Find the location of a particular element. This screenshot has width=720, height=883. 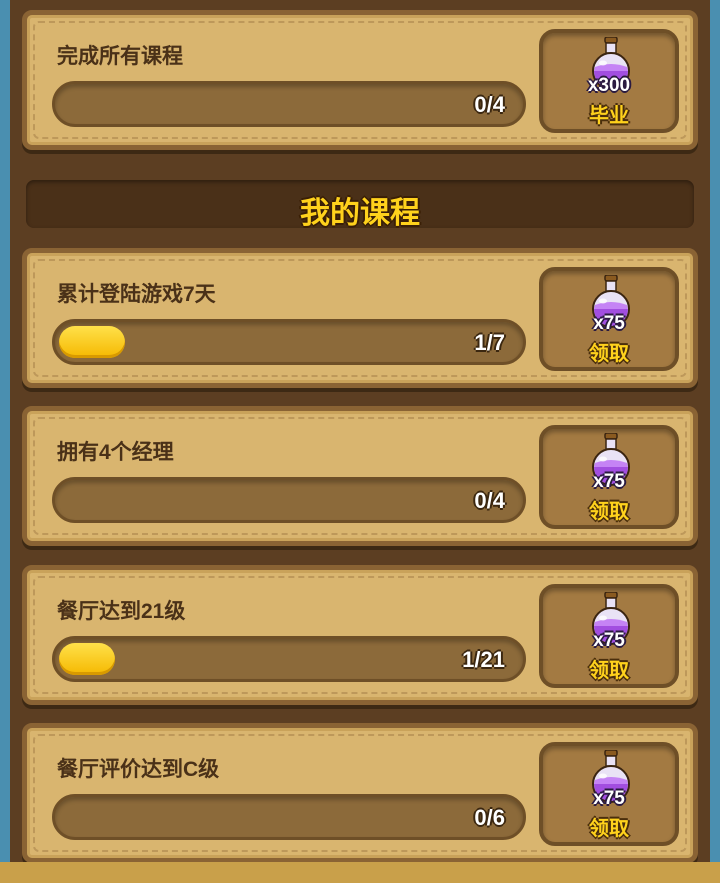

task-title: 完成所有课程 is located at coordinates (120, 56).